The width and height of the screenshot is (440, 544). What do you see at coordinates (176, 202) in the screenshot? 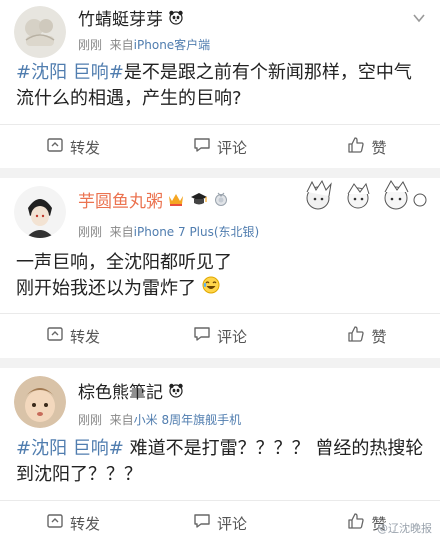
I see `crown-icon` at bounding box center [176, 202].